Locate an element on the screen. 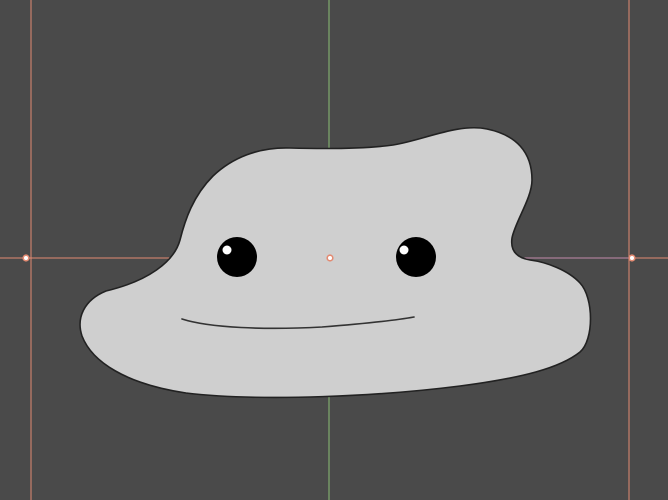 This screenshot has width=668, height=500. right-eye-icon is located at coordinates (416, 257).